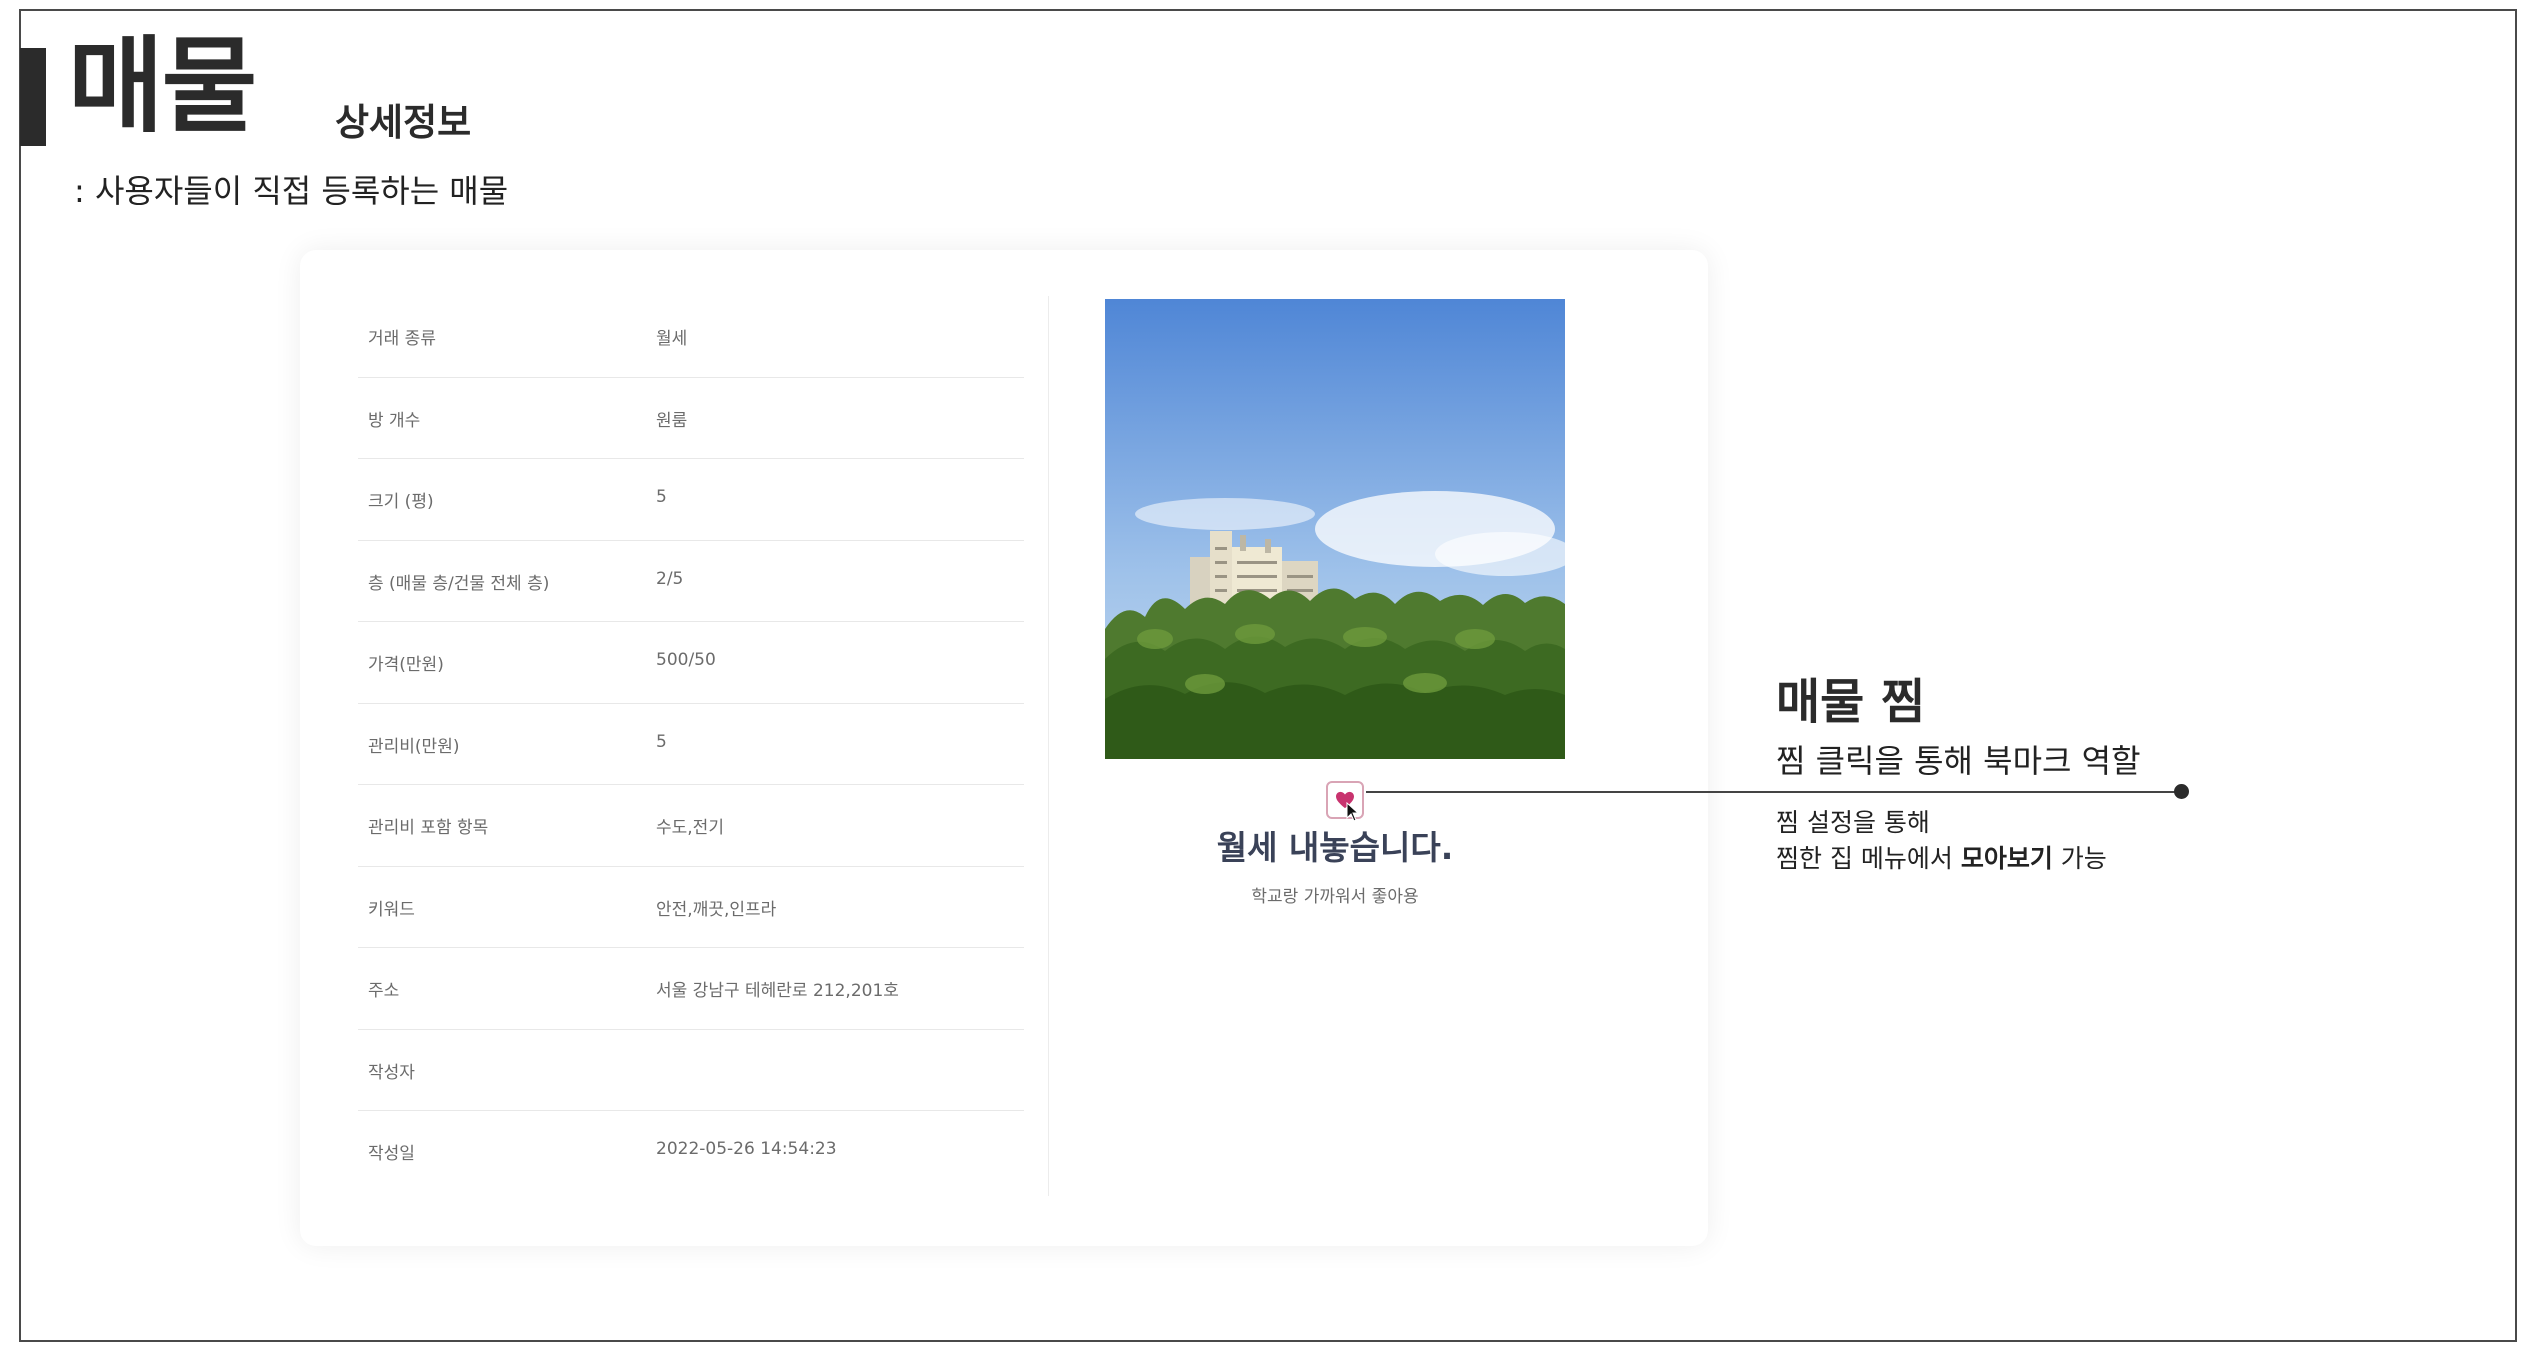 The height and width of the screenshot is (1358, 2526). Describe the element at coordinates (1335, 529) in the screenshot. I see `listing-photo` at that location.